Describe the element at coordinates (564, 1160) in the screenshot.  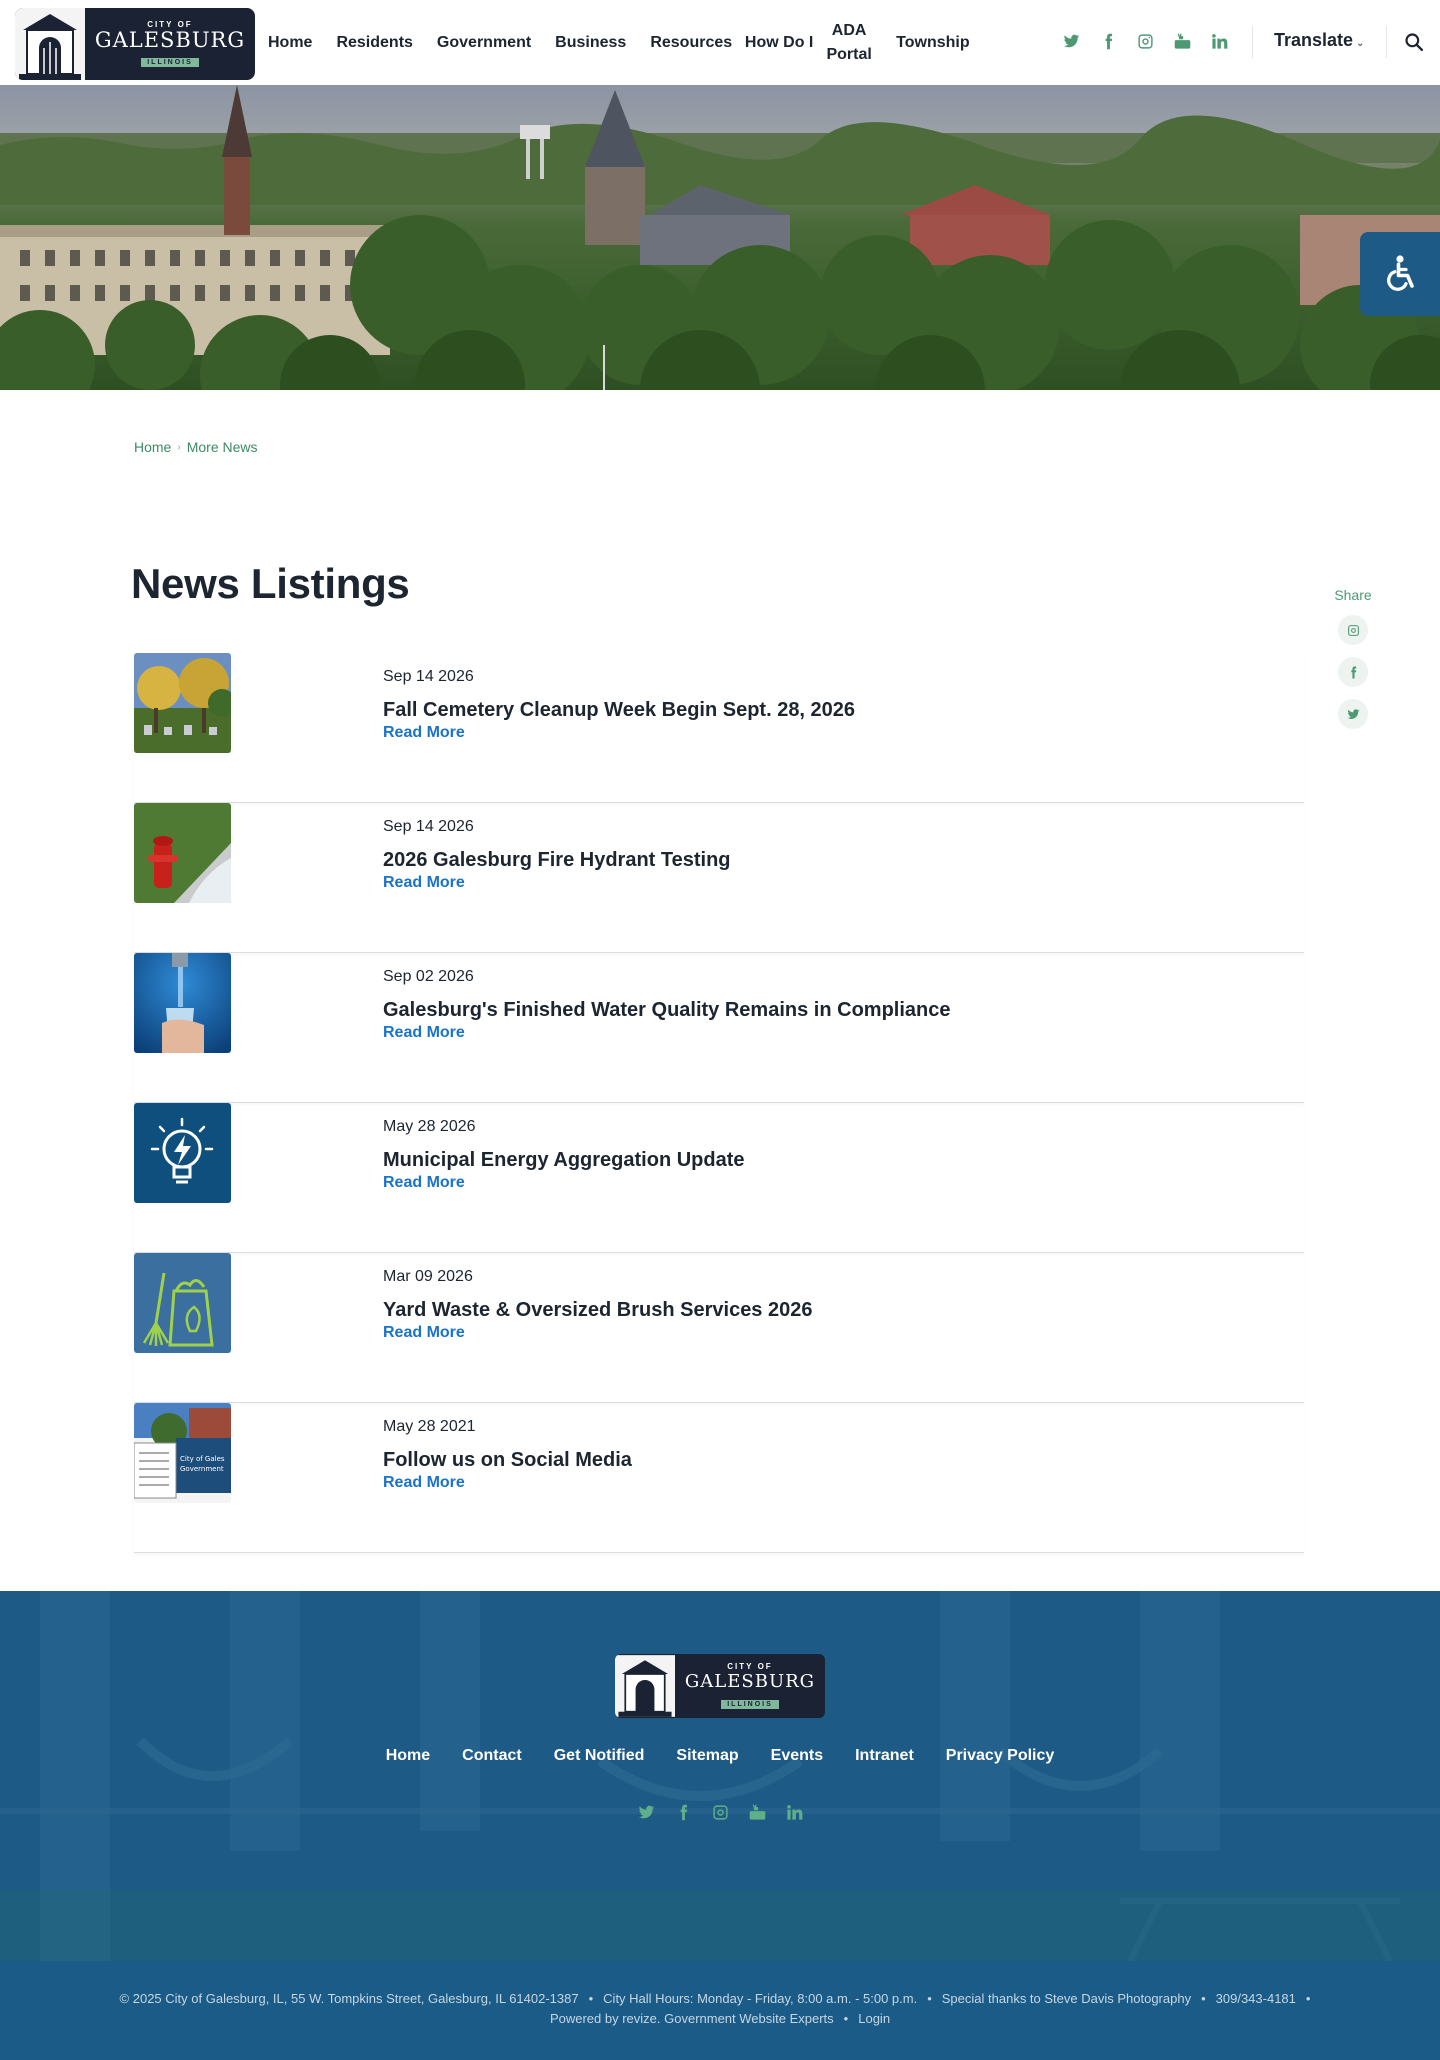
I see `news-title-link: Municipal Energy Aggregation Update` at that location.